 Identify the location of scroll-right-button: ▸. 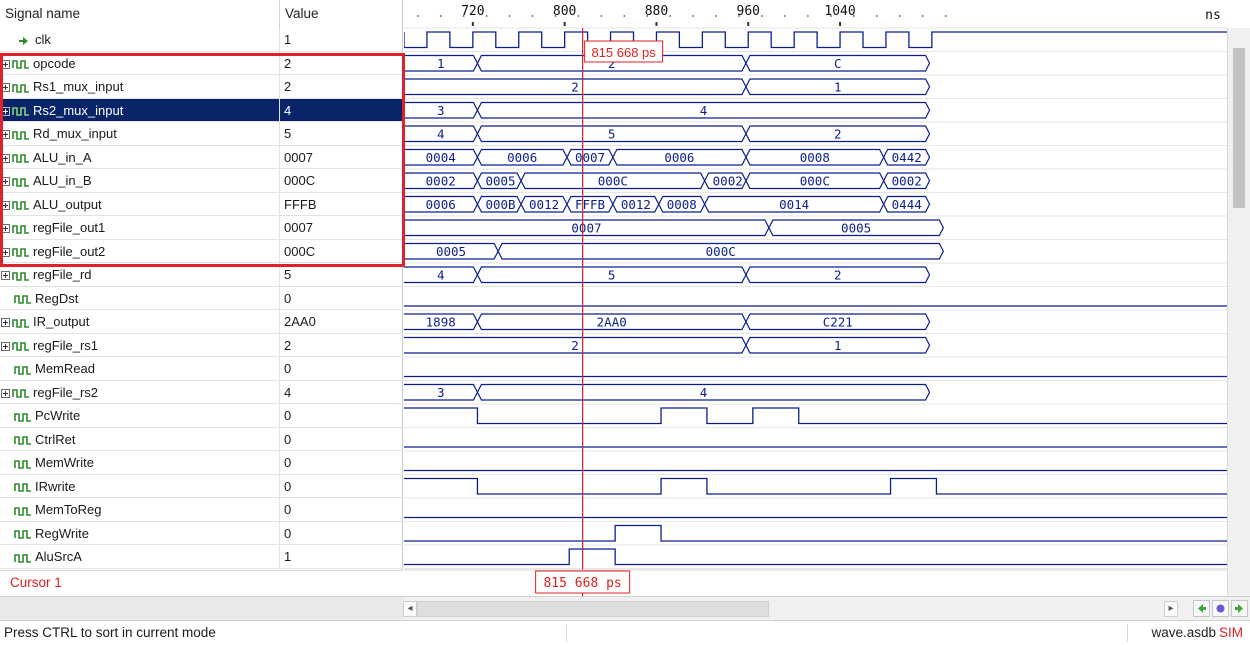
(1171, 609).